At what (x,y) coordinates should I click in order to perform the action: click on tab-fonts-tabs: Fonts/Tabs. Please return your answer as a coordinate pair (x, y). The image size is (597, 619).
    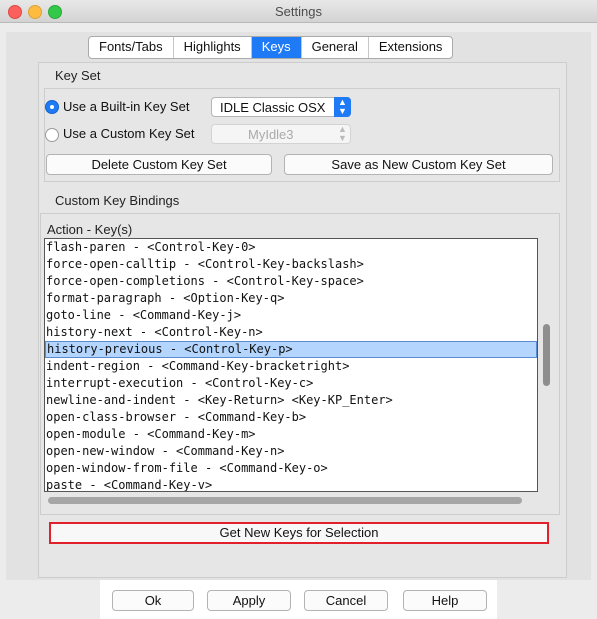
    Looking at the image, I should click on (131, 47).